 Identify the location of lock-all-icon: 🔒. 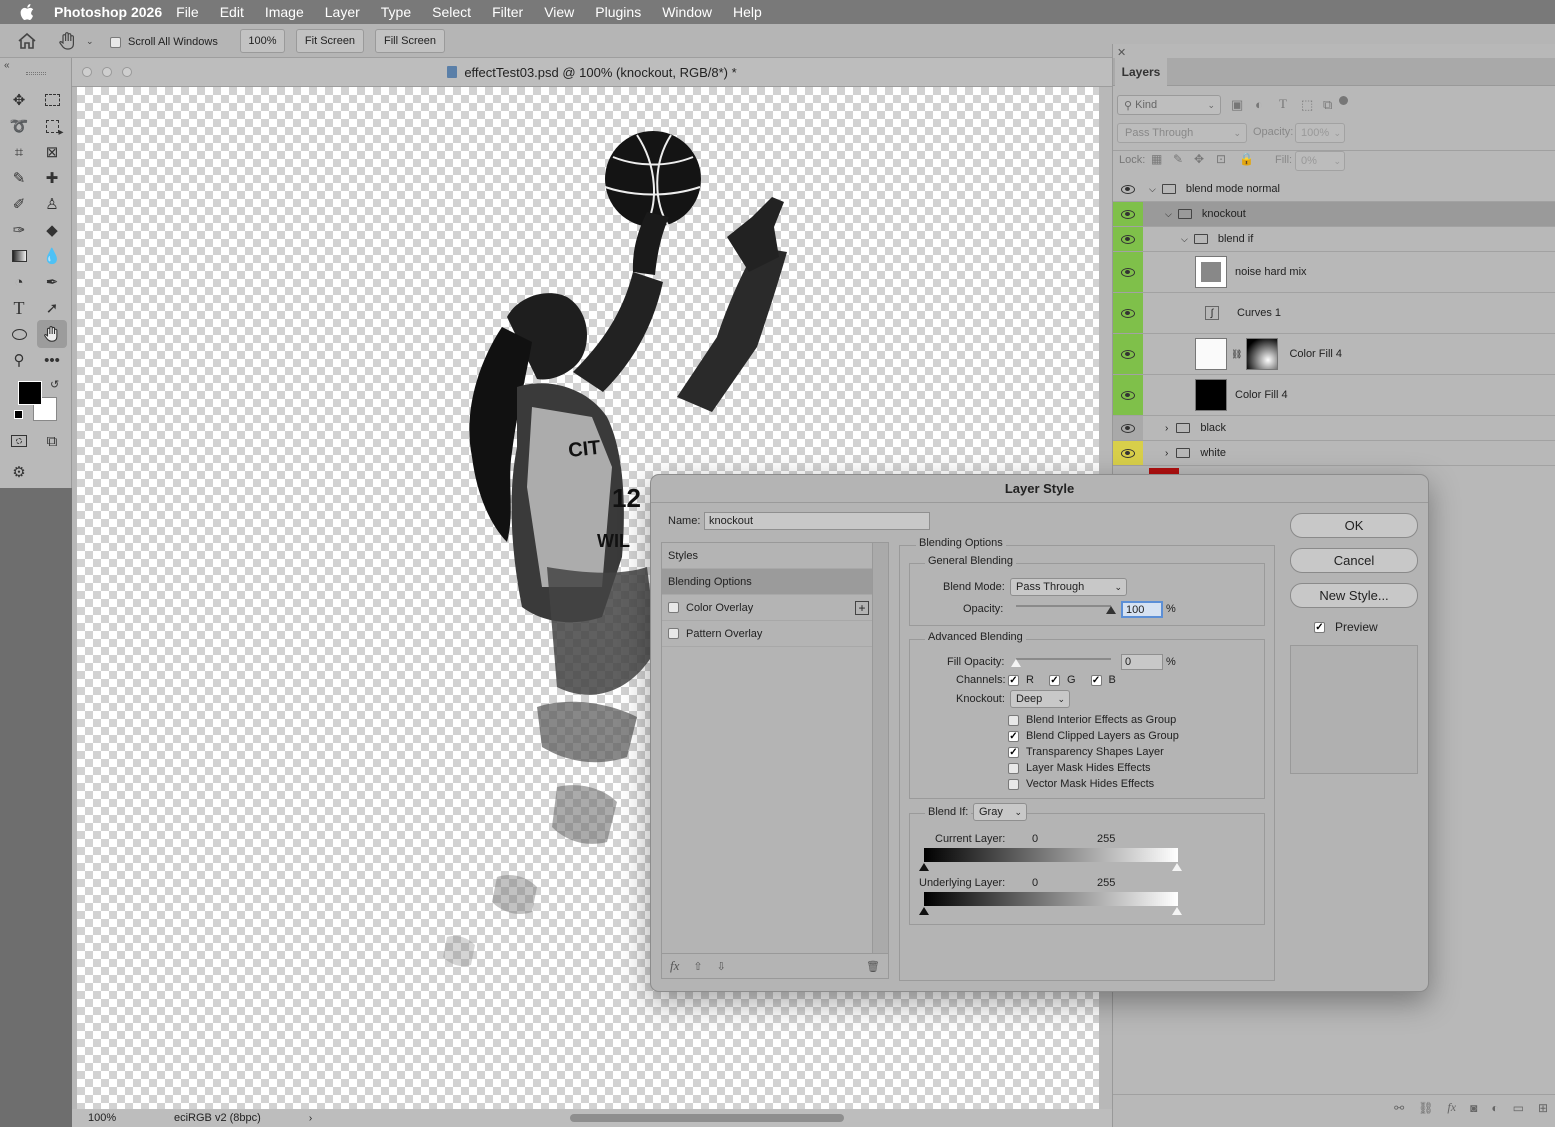
(1246, 159).